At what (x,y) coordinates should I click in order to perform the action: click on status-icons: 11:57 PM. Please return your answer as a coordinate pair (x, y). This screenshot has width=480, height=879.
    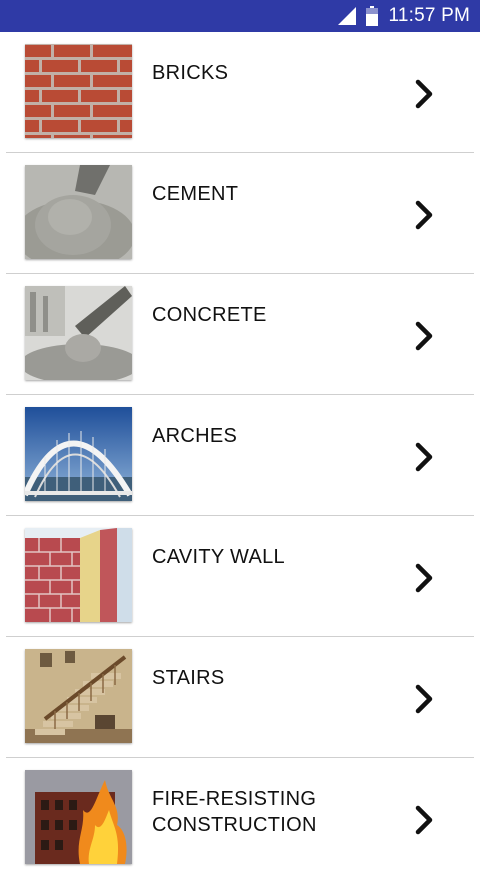
    Looking at the image, I should click on (404, 16).